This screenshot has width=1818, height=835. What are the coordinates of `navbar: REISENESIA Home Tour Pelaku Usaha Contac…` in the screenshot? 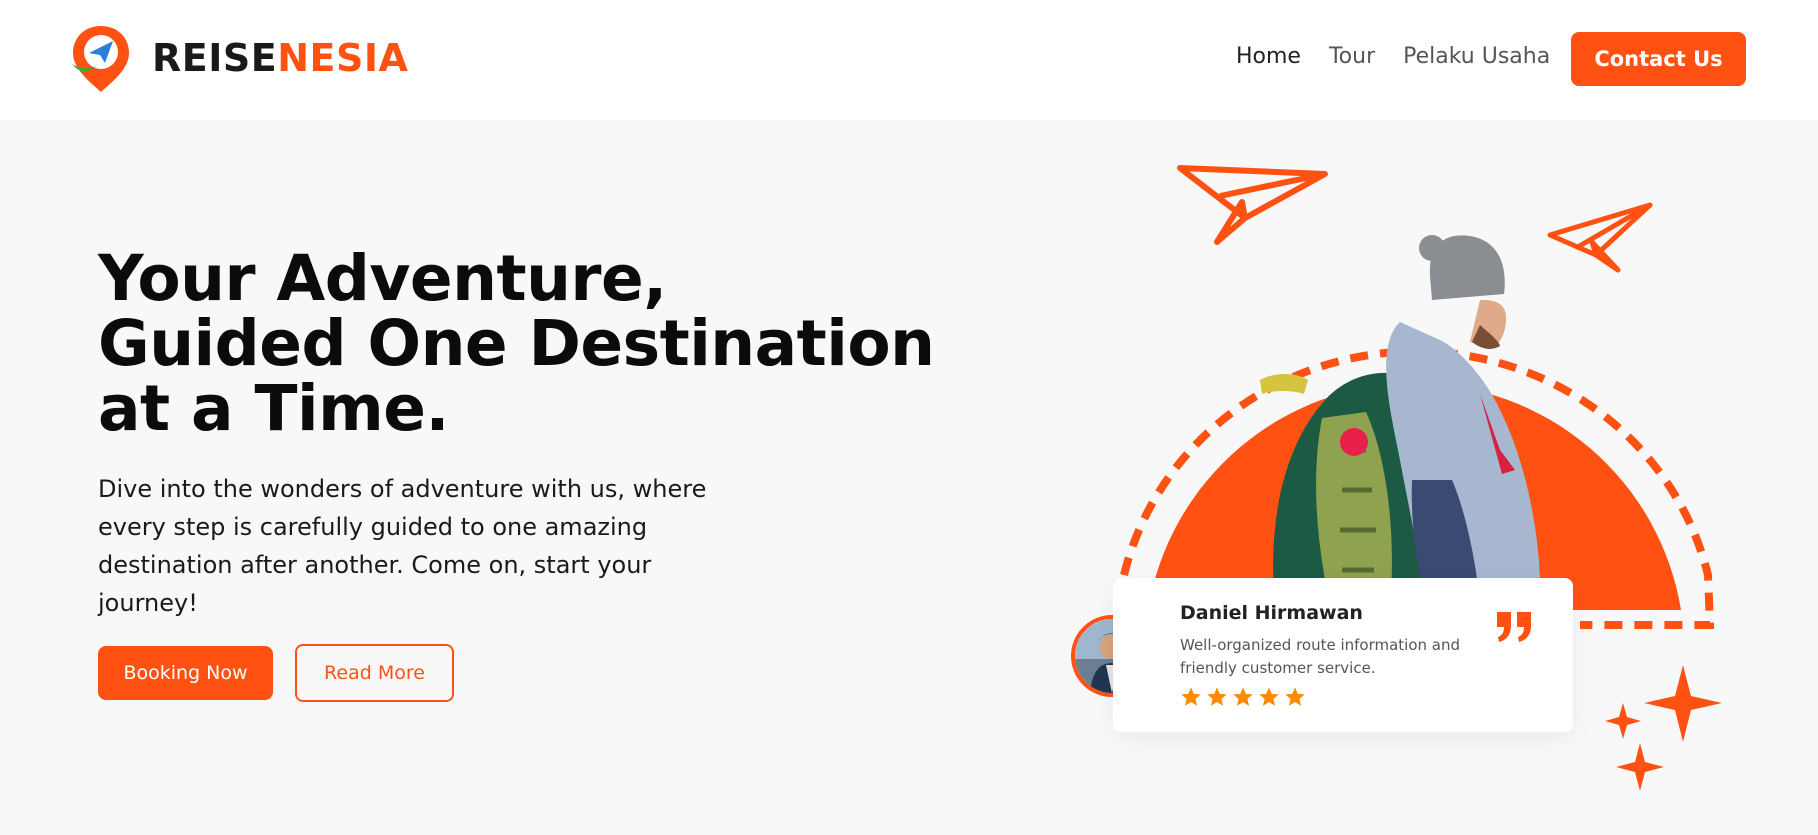 It's located at (909, 60).